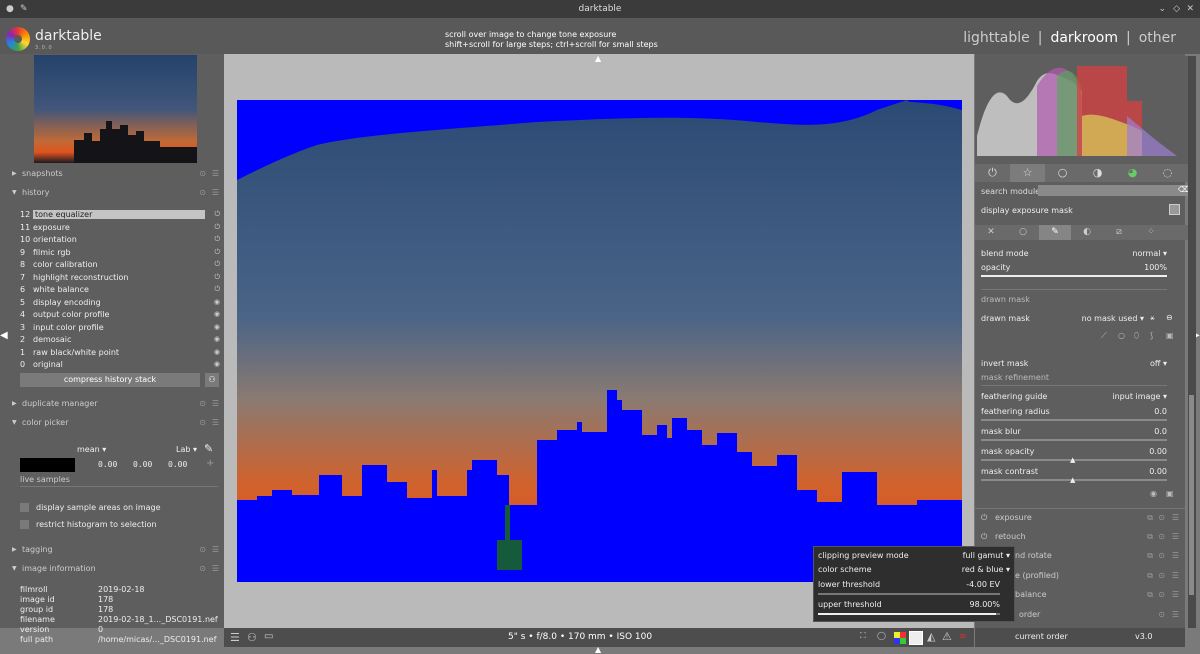 This screenshot has height=654, width=1200. I want to click on blend-off-icon: ✕, so click(991, 232).